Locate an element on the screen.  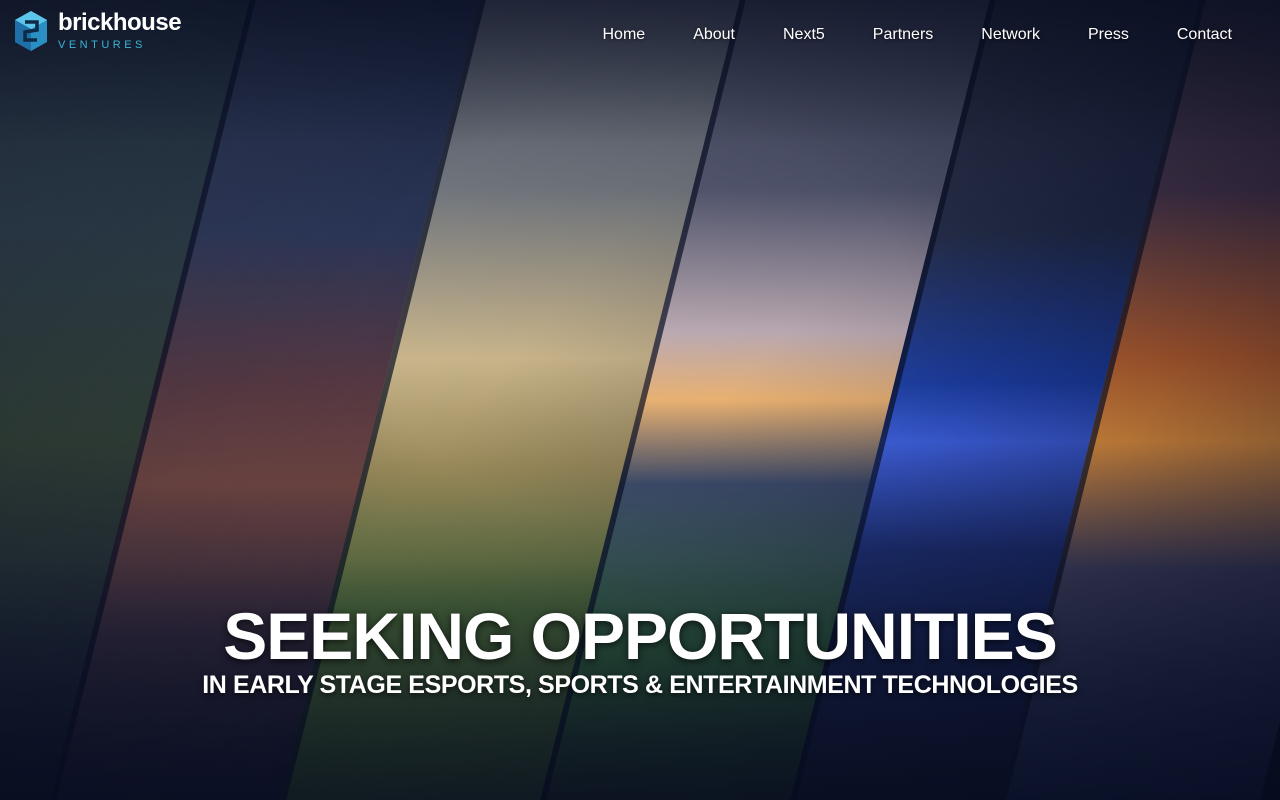
nav-partners: Partners is located at coordinates (903, 35).